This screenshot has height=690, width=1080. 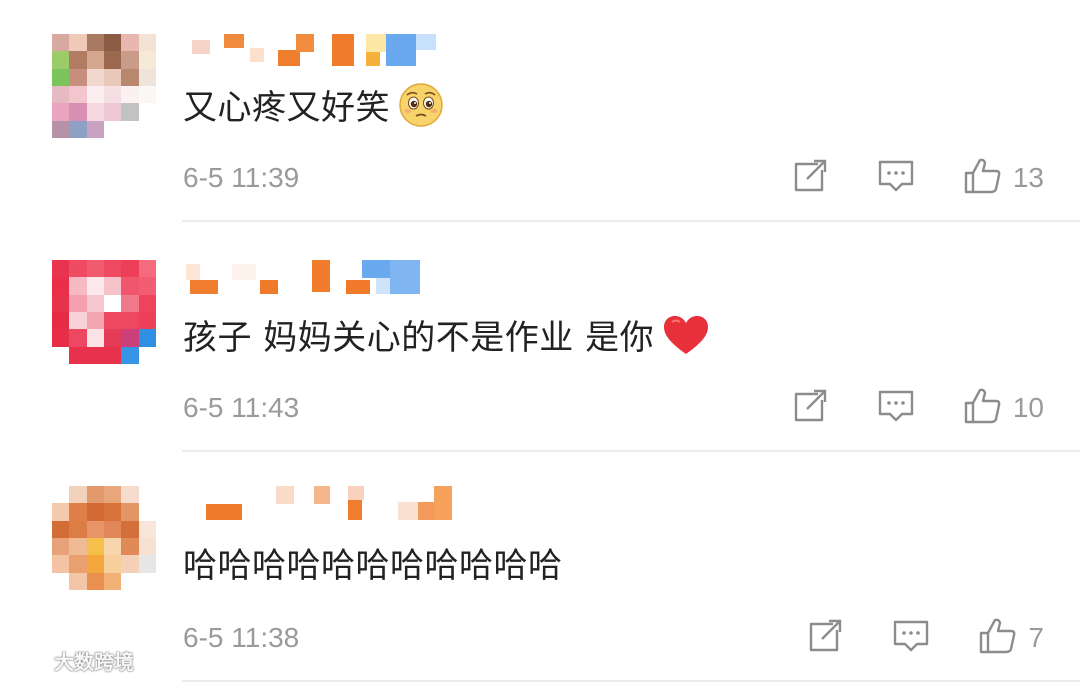 What do you see at coordinates (686, 339) in the screenshot?
I see `red-heart-emoji-icon` at bounding box center [686, 339].